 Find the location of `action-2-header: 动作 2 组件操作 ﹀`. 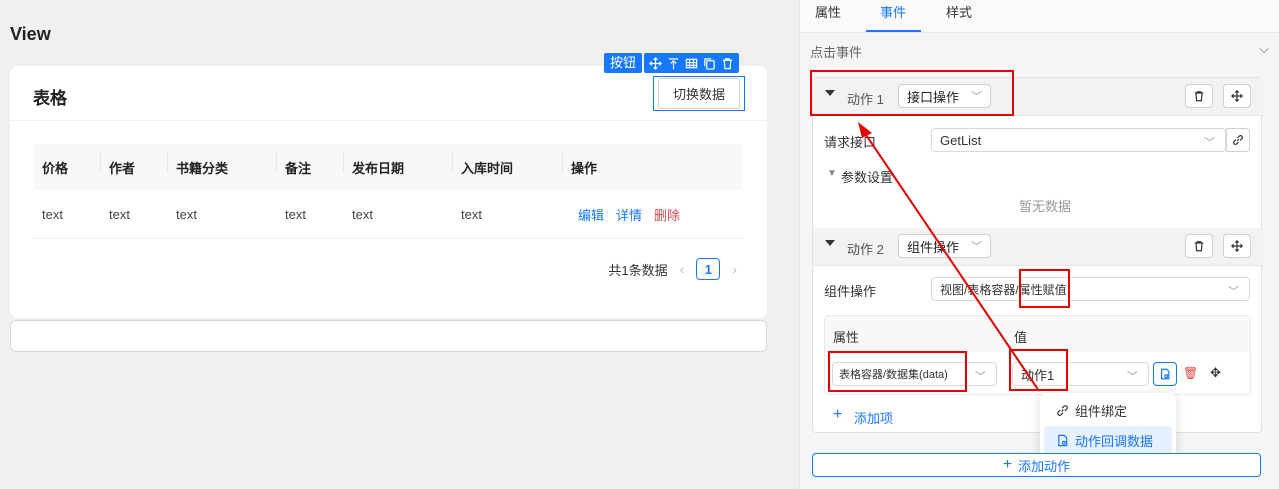

action-2-header: 动作 2 组件操作 ﹀ is located at coordinates (1038, 247).